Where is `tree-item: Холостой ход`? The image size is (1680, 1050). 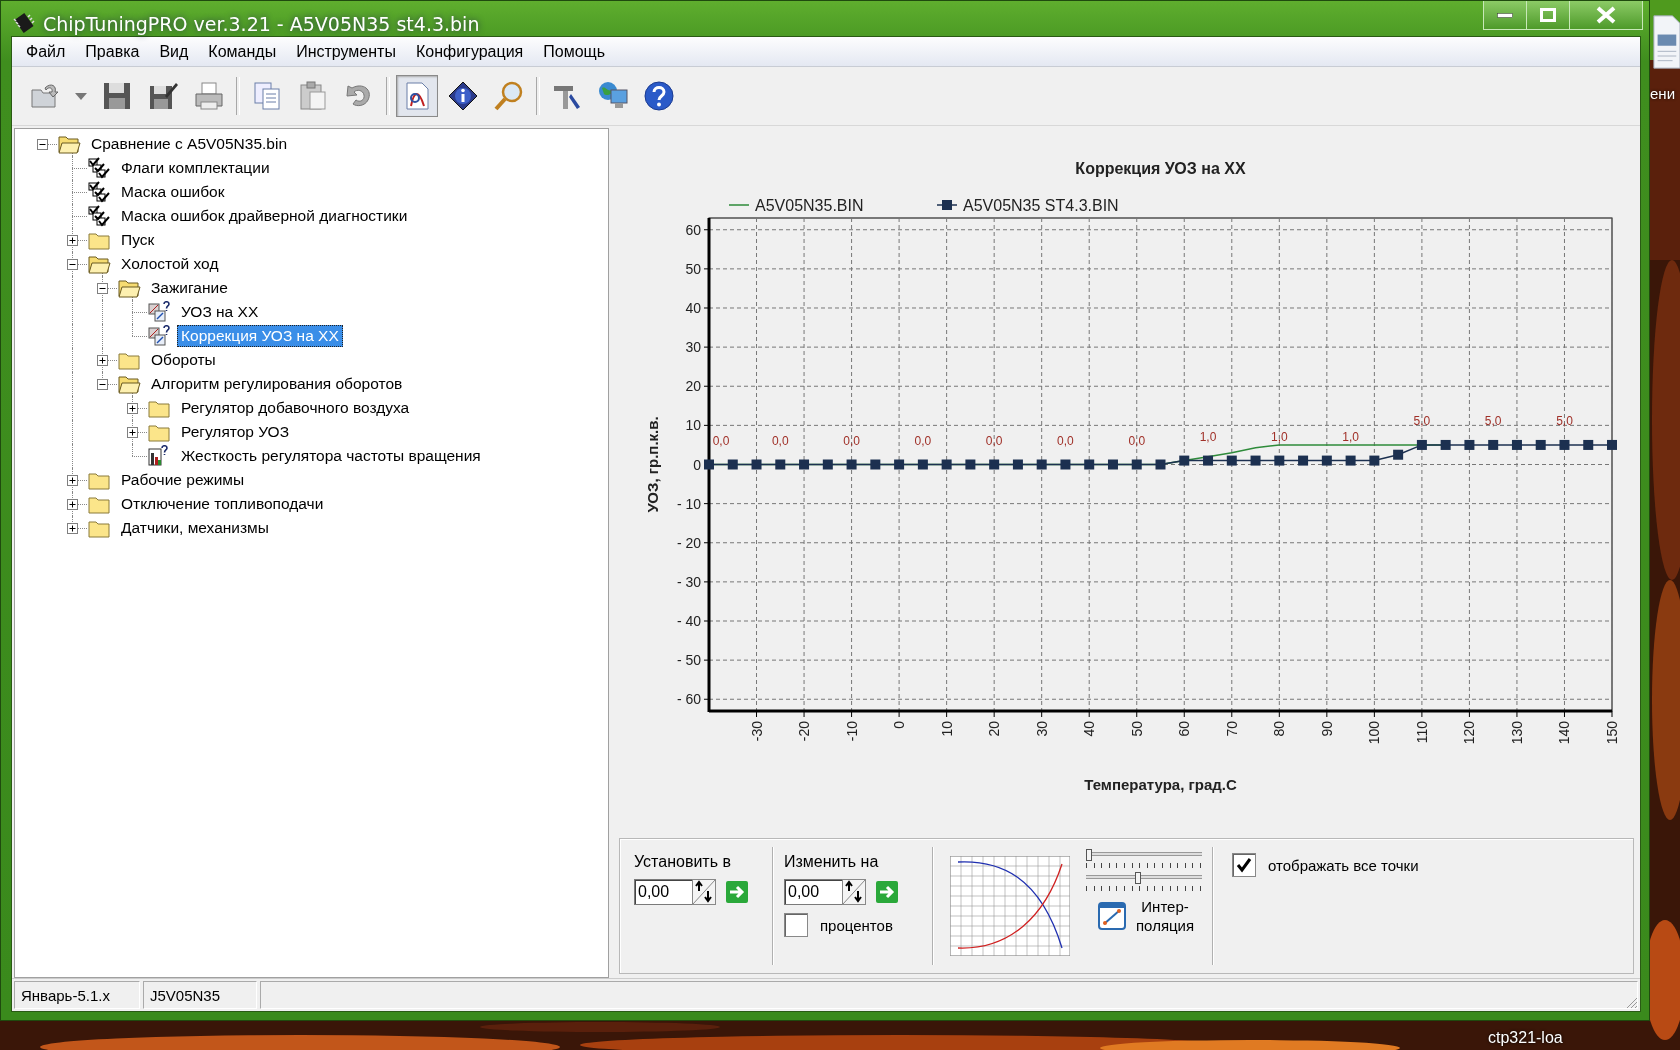 tree-item: Холостой ход is located at coordinates (170, 264).